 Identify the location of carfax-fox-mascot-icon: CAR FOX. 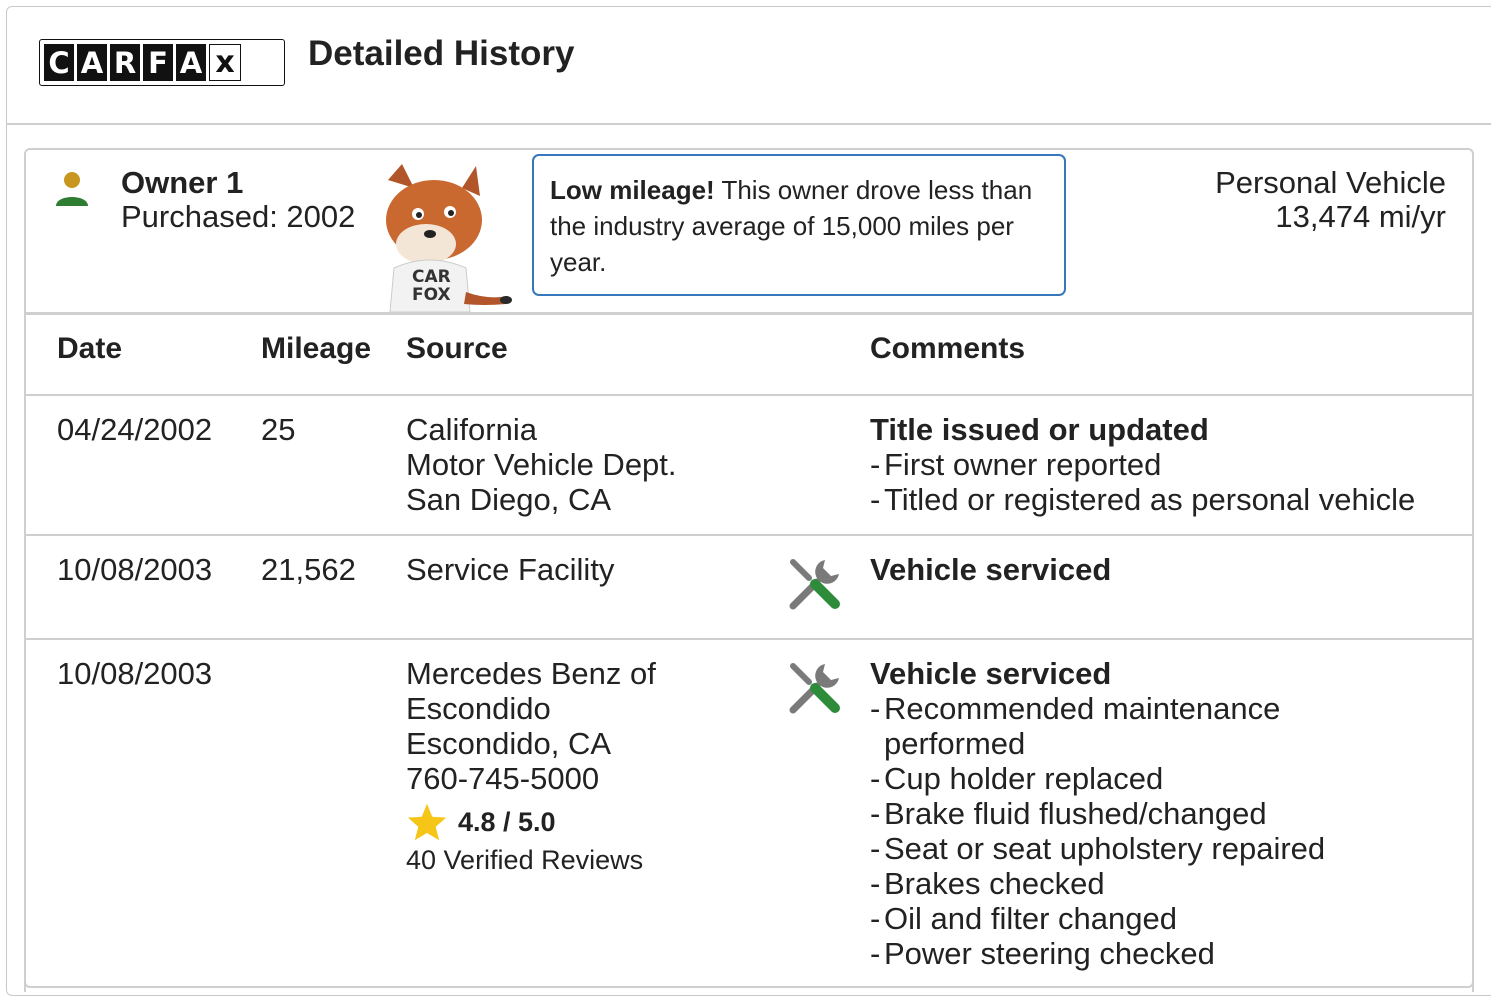
(449, 238).